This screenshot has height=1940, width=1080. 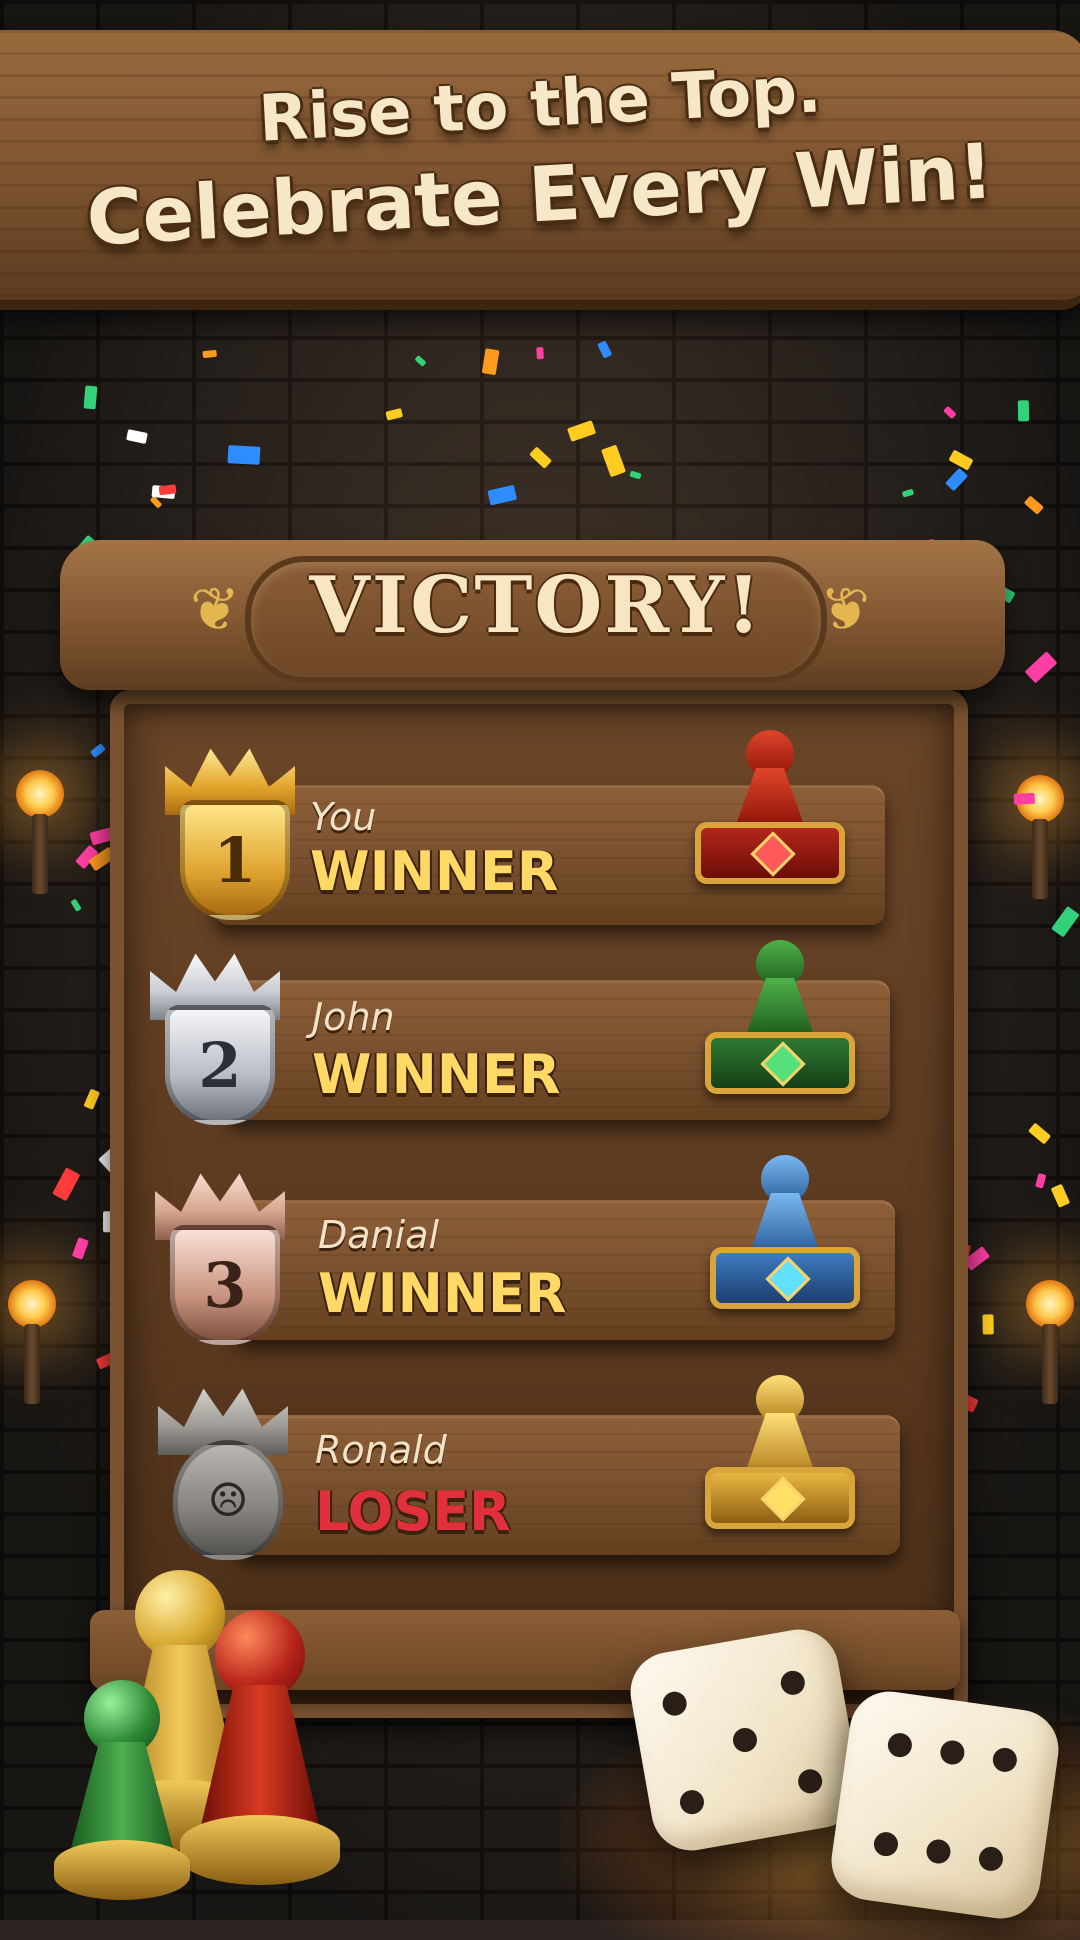 I want to click on green-pawn-icon, so click(x=122, y=1795).